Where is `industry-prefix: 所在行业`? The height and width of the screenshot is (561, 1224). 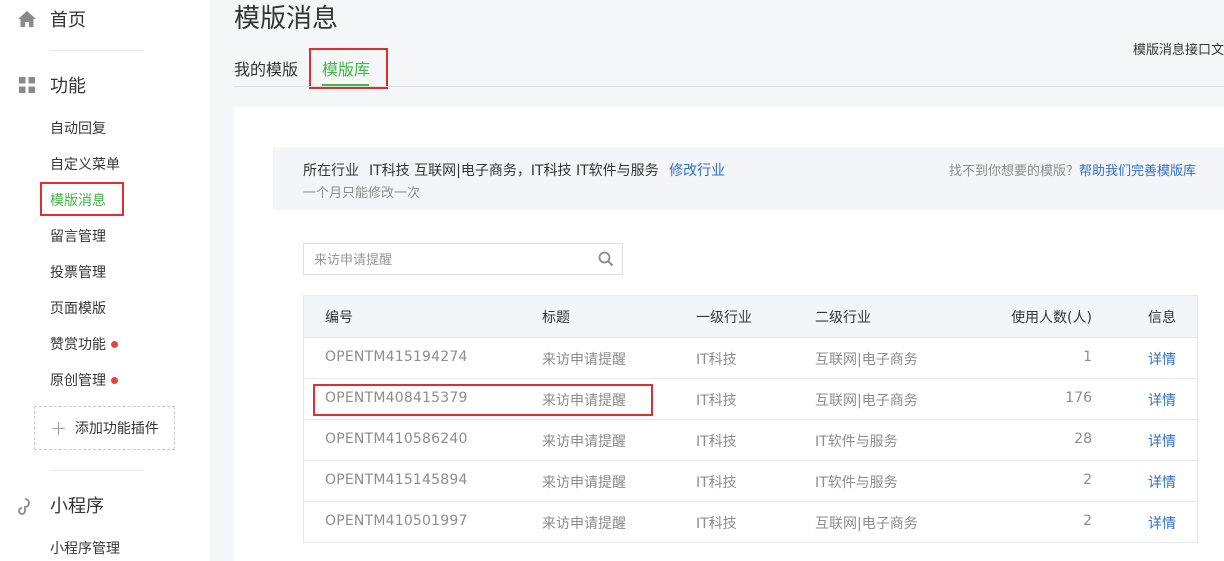
industry-prefix: 所在行业 is located at coordinates (331, 171).